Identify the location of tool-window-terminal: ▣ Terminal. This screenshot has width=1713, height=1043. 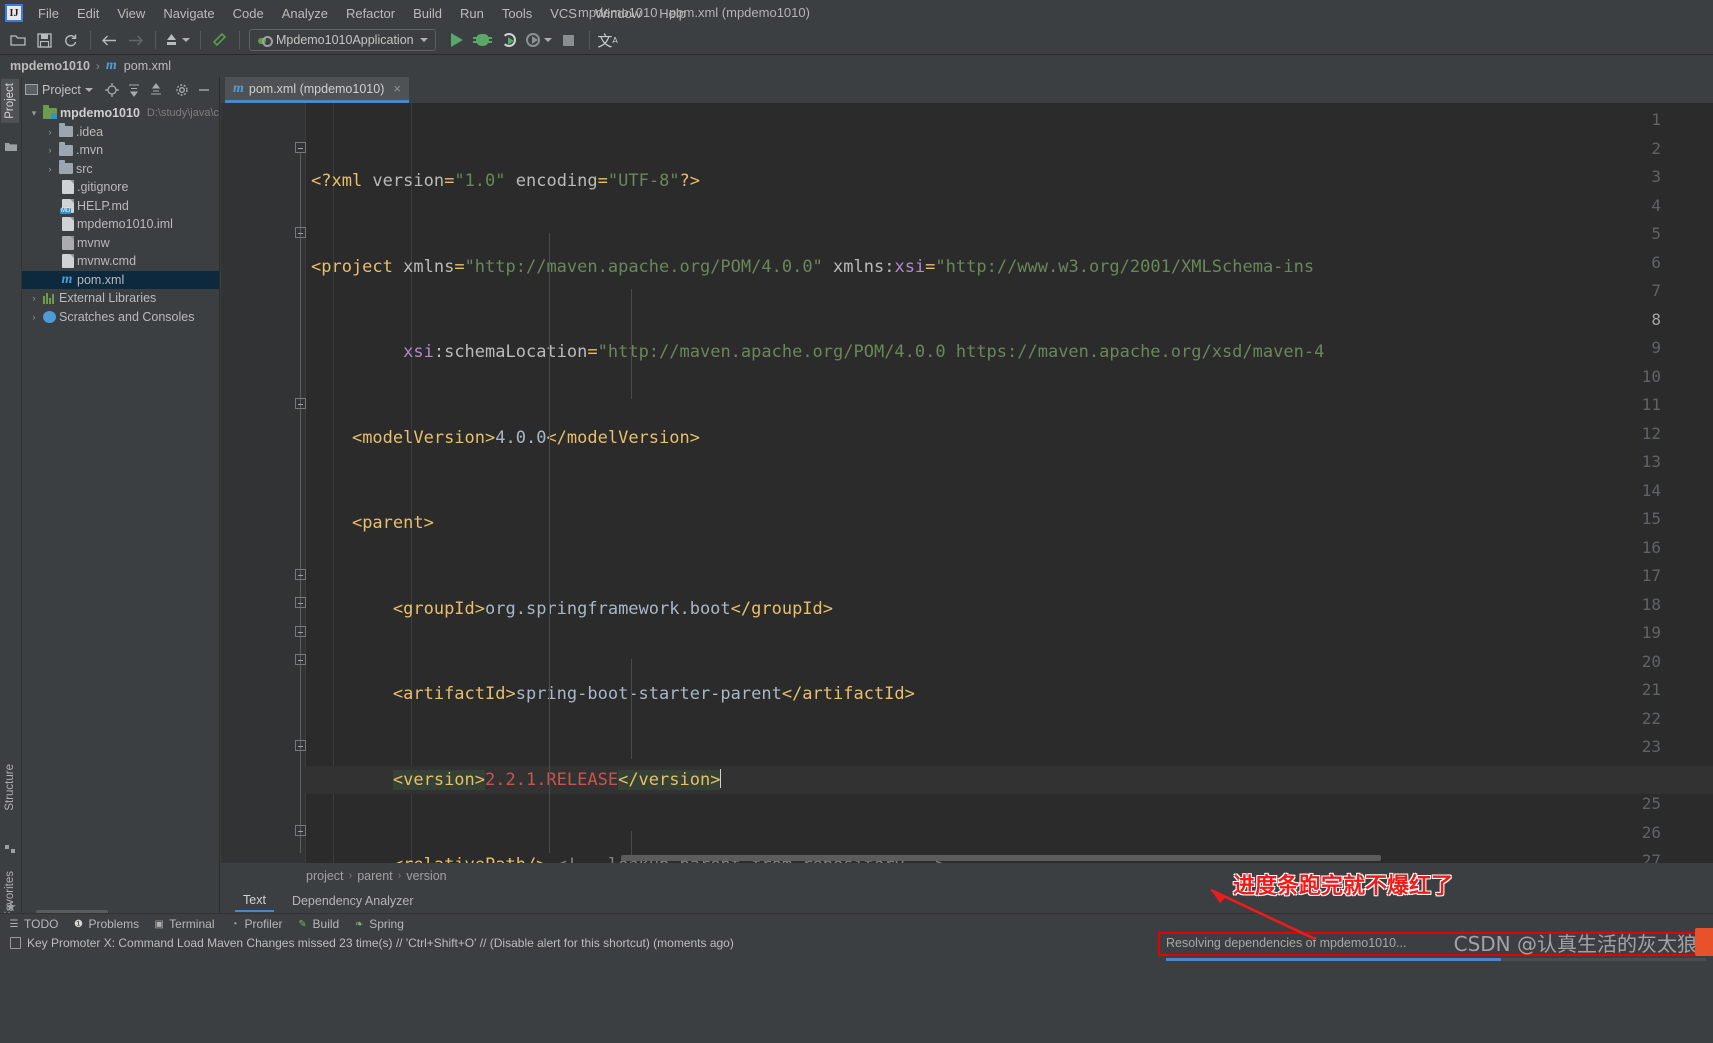
(183, 924).